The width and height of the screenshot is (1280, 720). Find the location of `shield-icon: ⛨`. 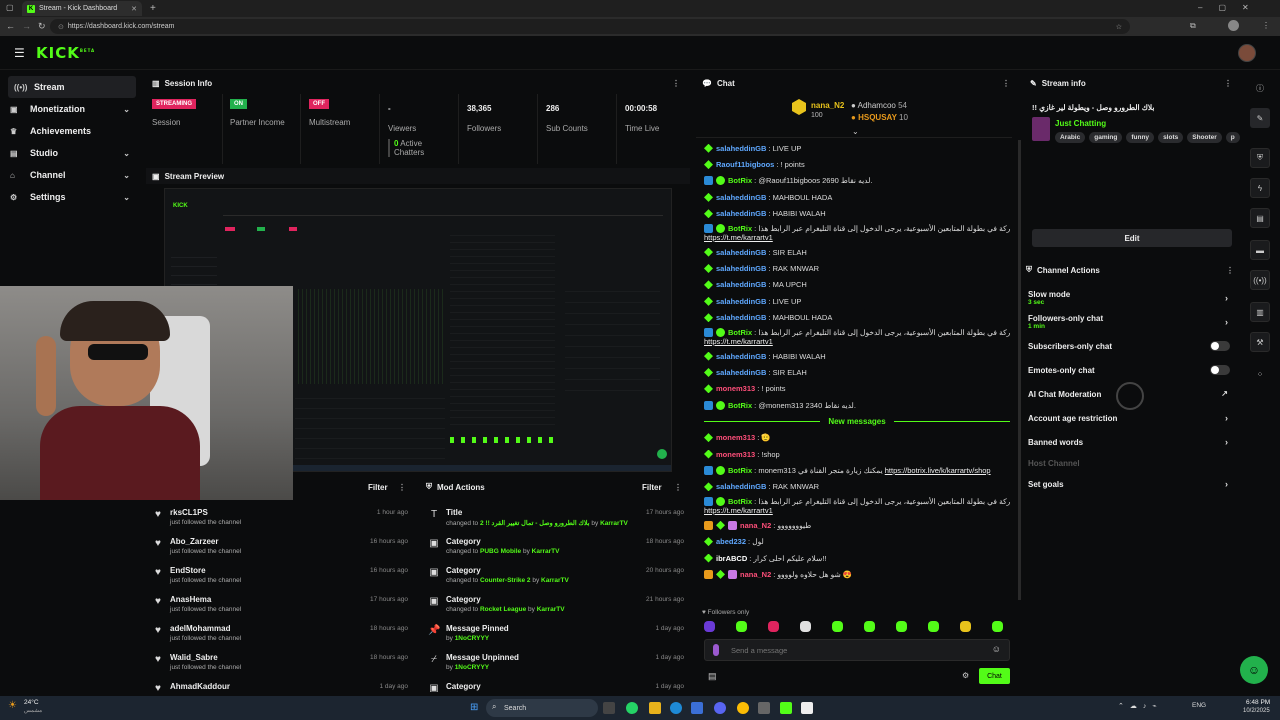

shield-icon: ⛨ is located at coordinates (1260, 158).